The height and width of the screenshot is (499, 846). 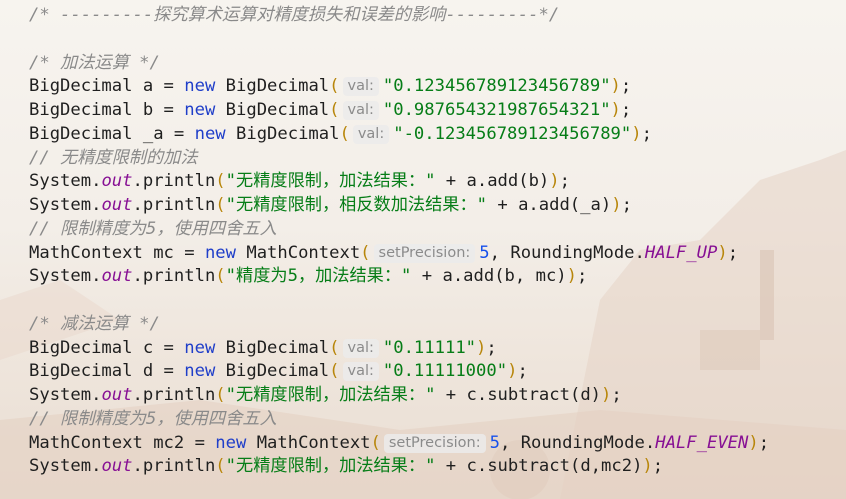 I want to click on code-comment: /* 减法运算 */, so click(x=94, y=323).